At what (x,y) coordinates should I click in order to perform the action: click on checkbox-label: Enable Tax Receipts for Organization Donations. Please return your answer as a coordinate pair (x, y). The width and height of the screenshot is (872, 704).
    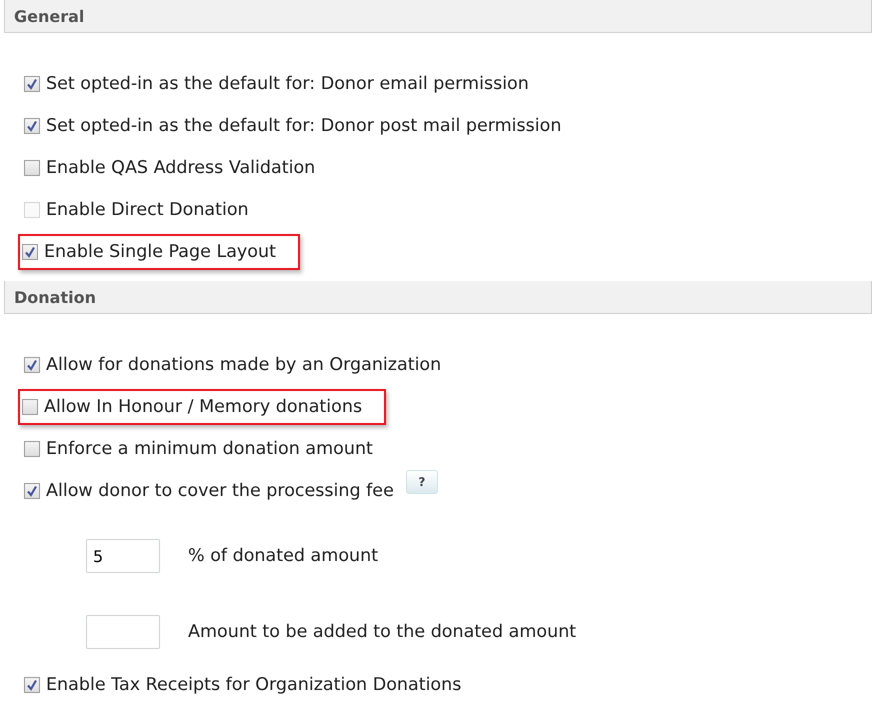
    Looking at the image, I should click on (254, 685).